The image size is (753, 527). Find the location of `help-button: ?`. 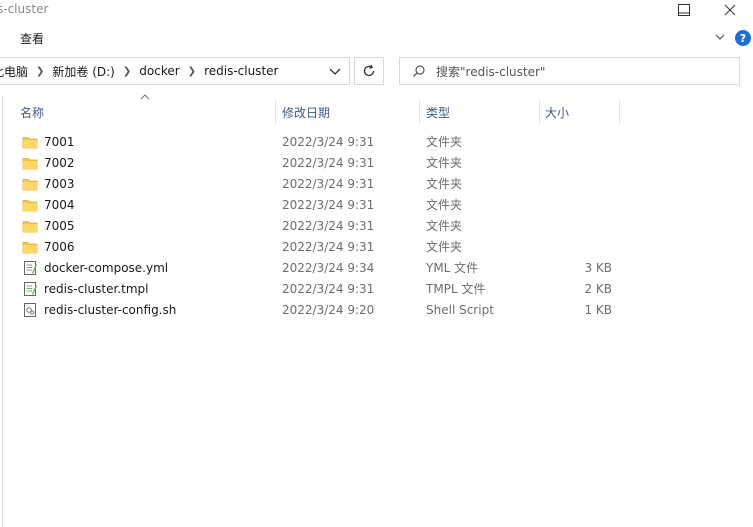

help-button: ? is located at coordinates (743, 38).